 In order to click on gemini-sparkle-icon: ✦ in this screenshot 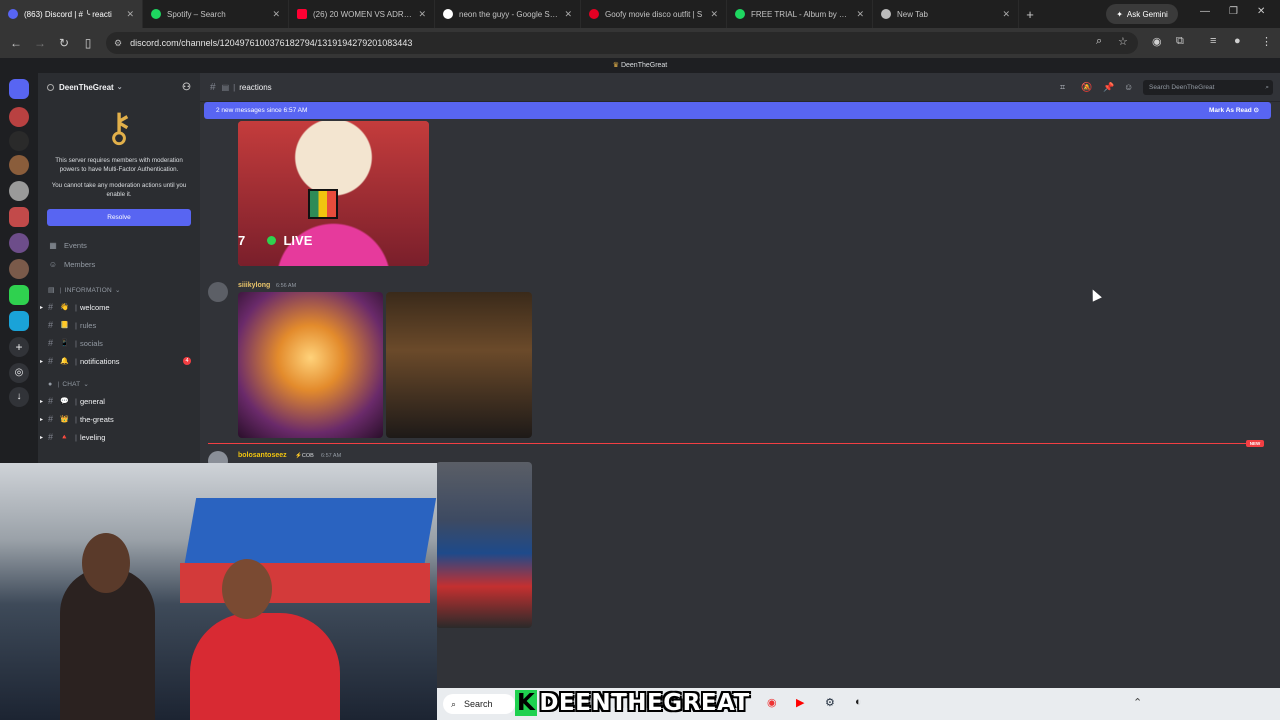, I will do `click(1119, 14)`.